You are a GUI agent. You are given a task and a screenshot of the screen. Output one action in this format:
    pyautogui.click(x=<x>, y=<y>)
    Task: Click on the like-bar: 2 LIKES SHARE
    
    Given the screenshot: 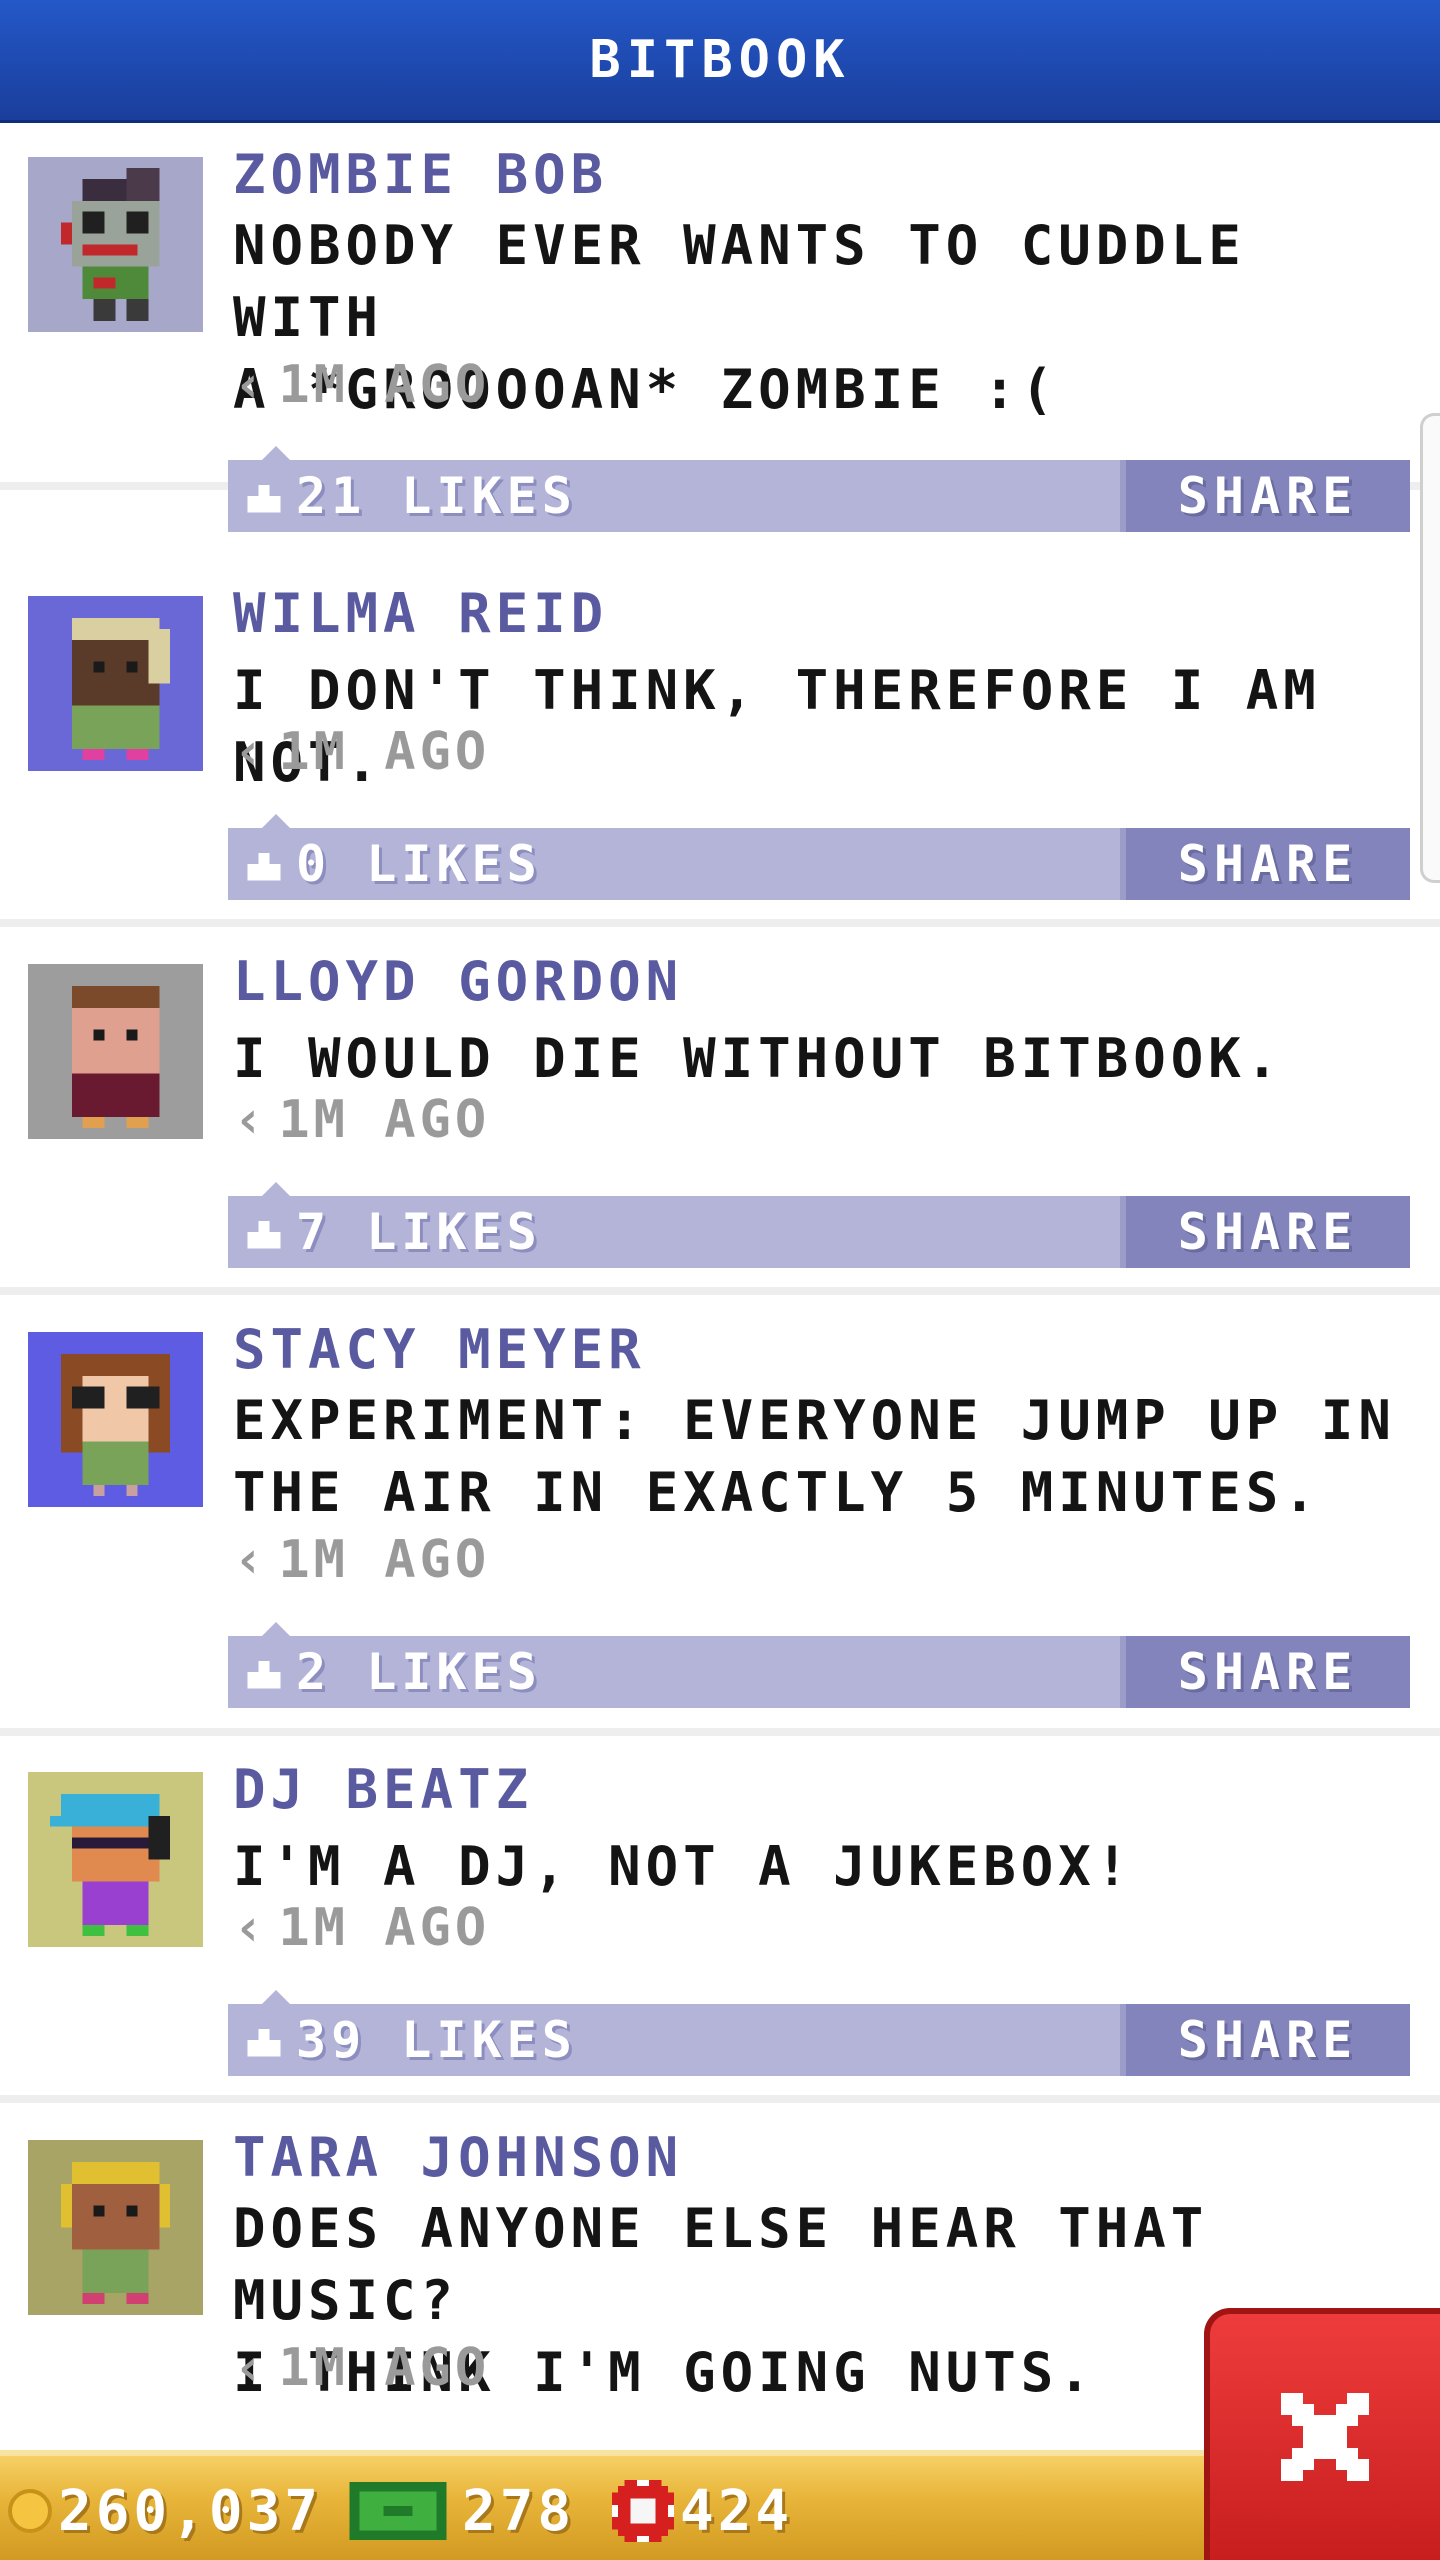 What is the action you would take?
    pyautogui.click(x=819, y=1665)
    